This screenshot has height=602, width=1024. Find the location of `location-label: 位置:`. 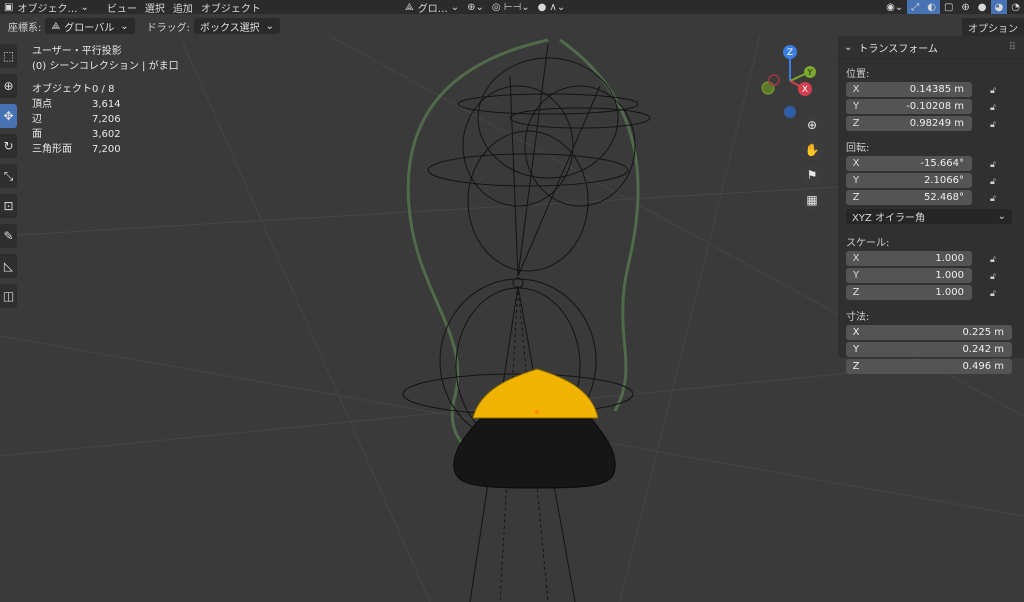

location-label: 位置: is located at coordinates (858, 74).